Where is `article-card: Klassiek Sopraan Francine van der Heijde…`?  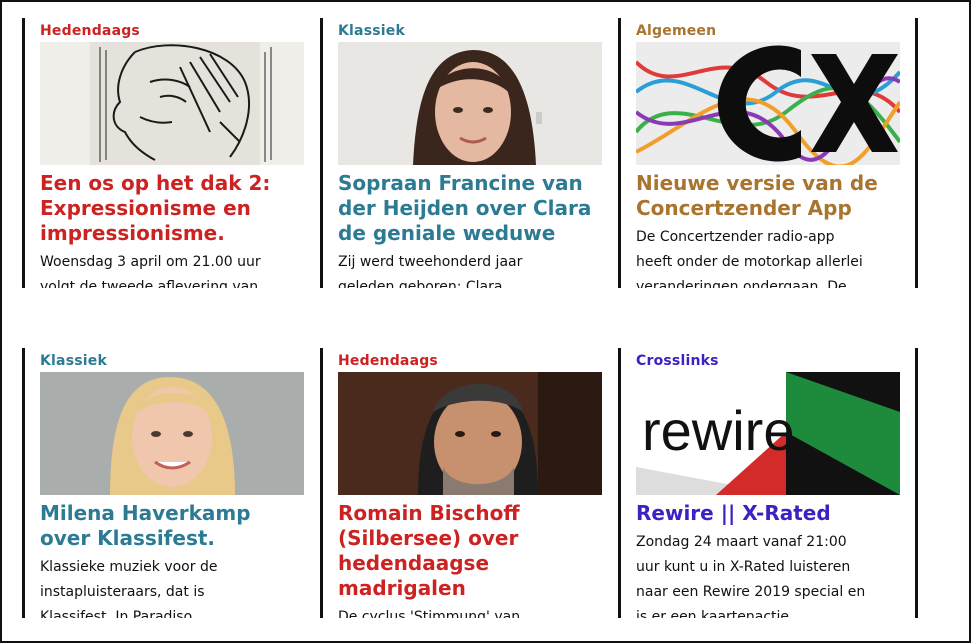 article-card: Klassiek Sopraan Francine van der Heijde… is located at coordinates (470, 153).